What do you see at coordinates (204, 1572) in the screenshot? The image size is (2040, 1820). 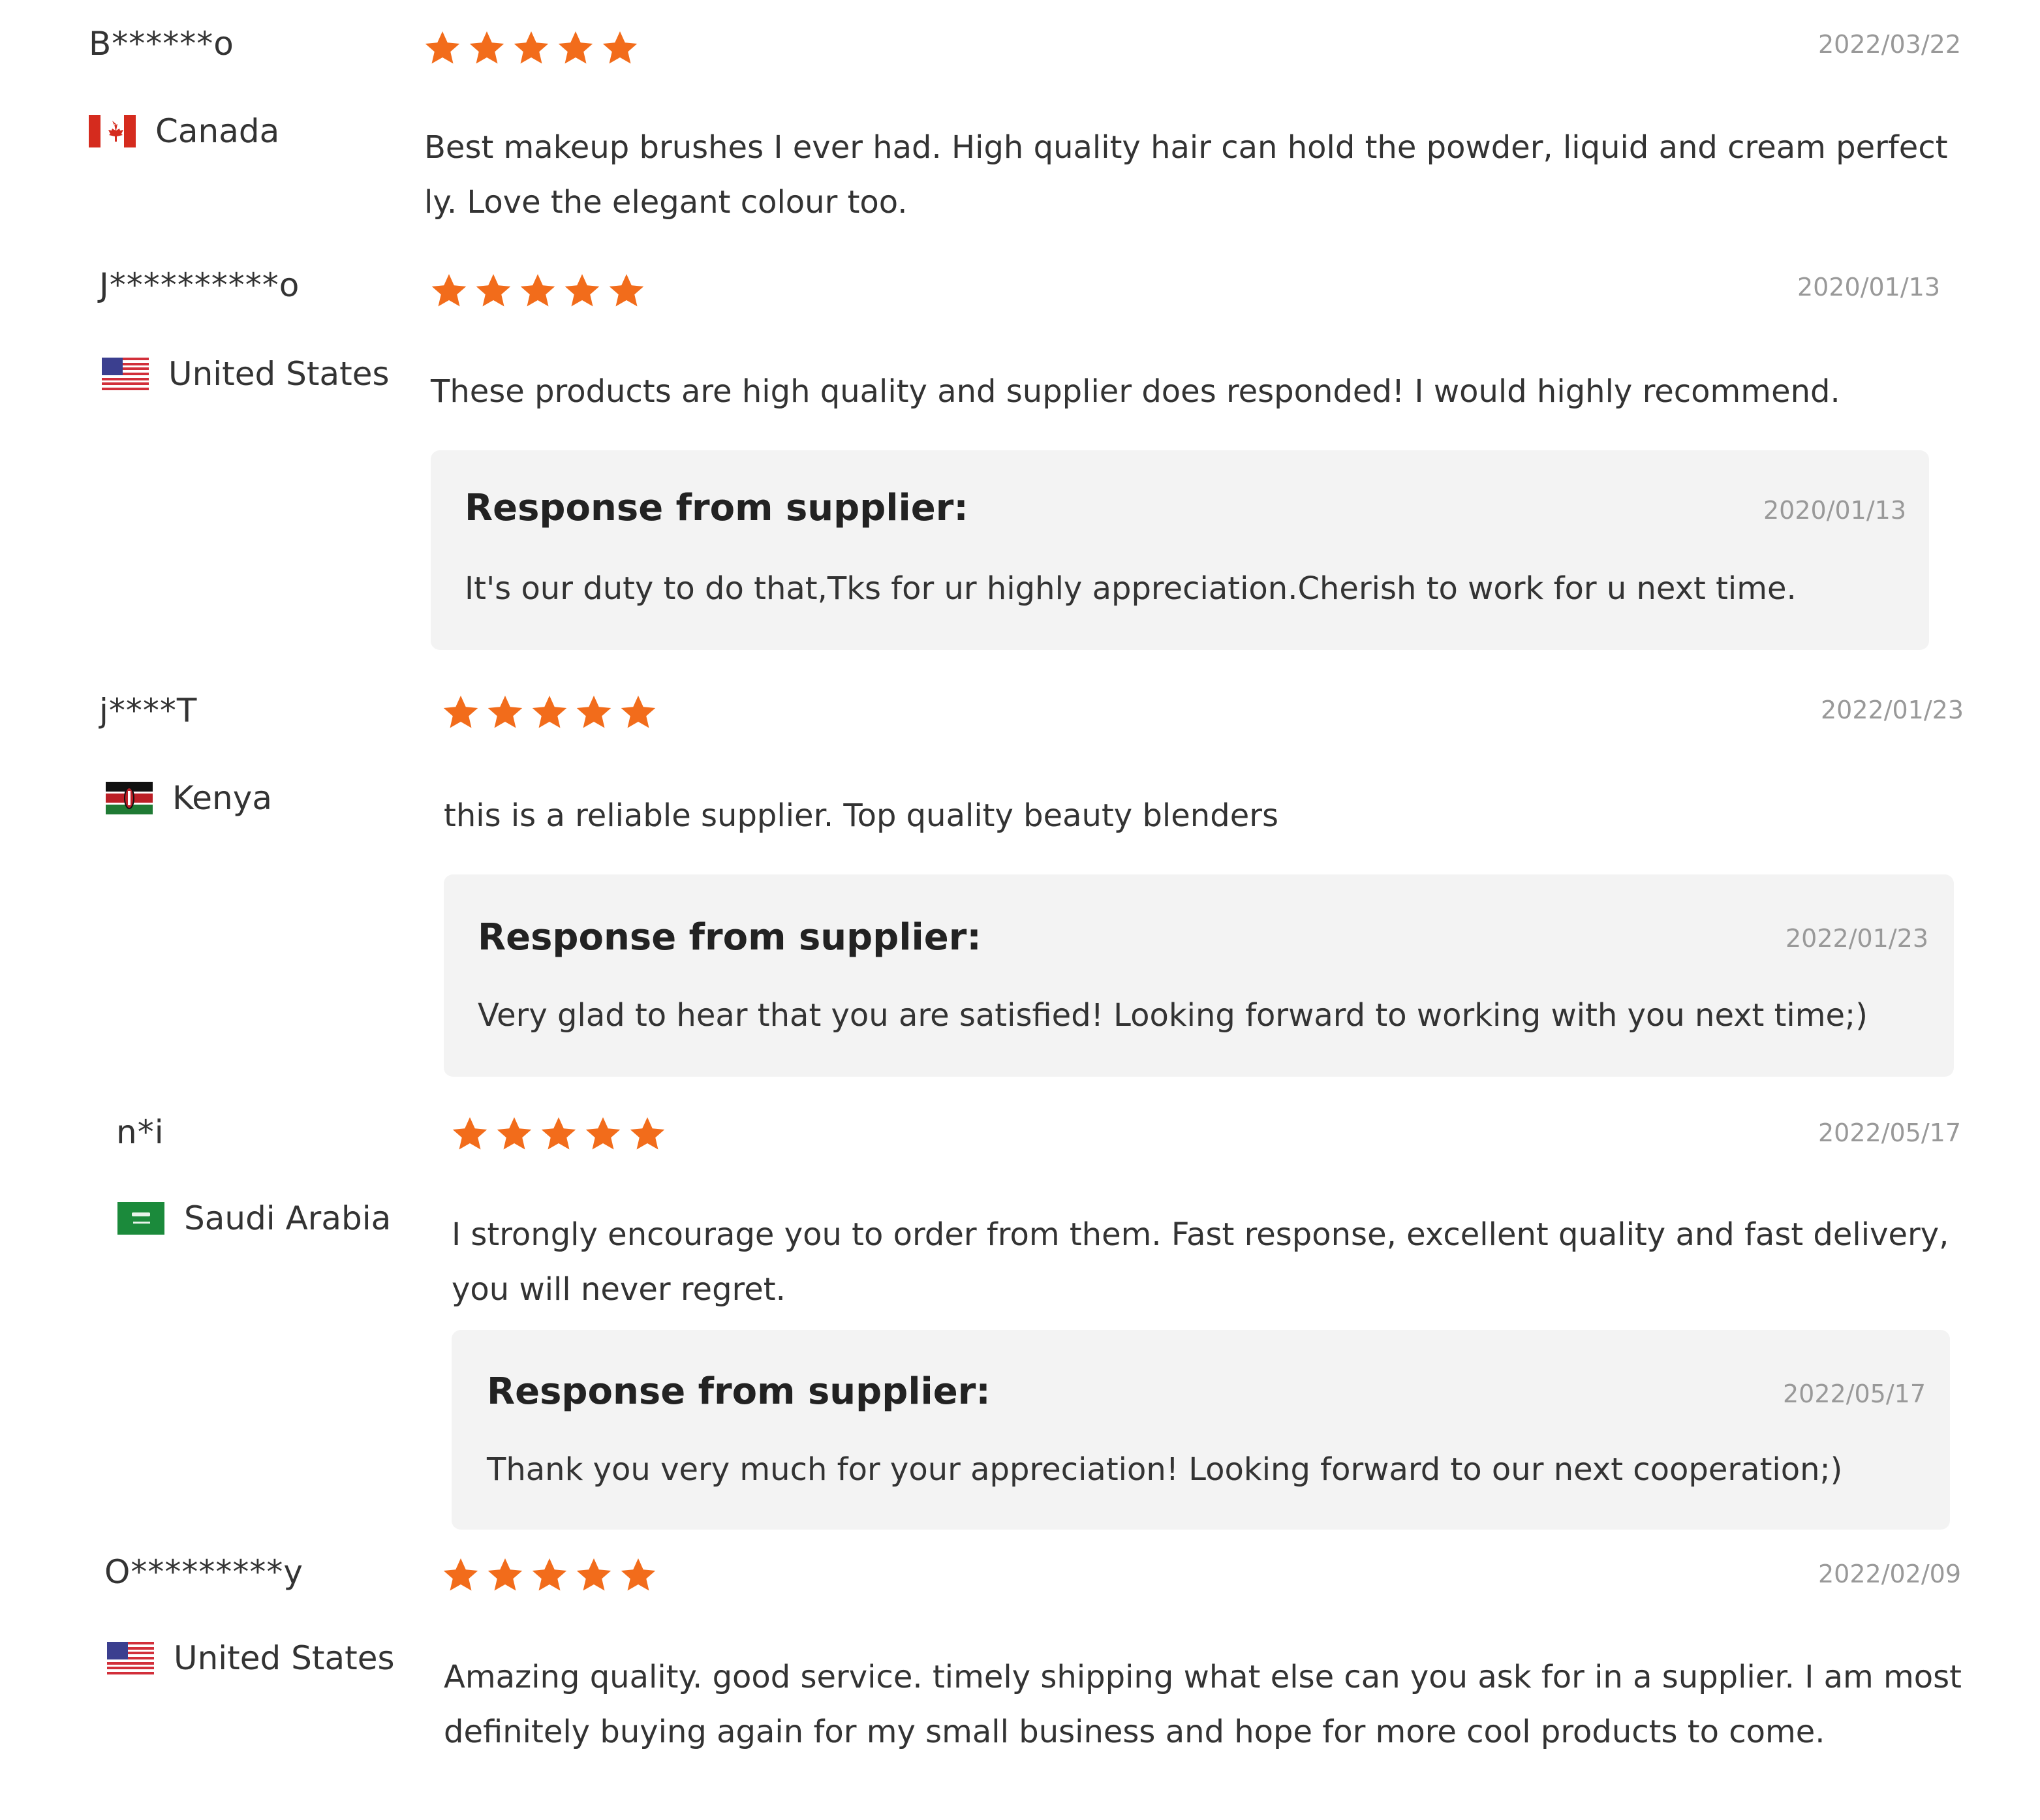 I see `reviewer-name: O*********y` at bounding box center [204, 1572].